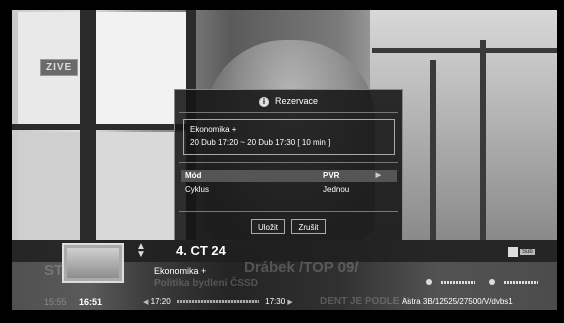 This screenshot has height=323, width=564. What do you see at coordinates (55, 302) in the screenshot?
I see `previous-clock: 15:55` at bounding box center [55, 302].